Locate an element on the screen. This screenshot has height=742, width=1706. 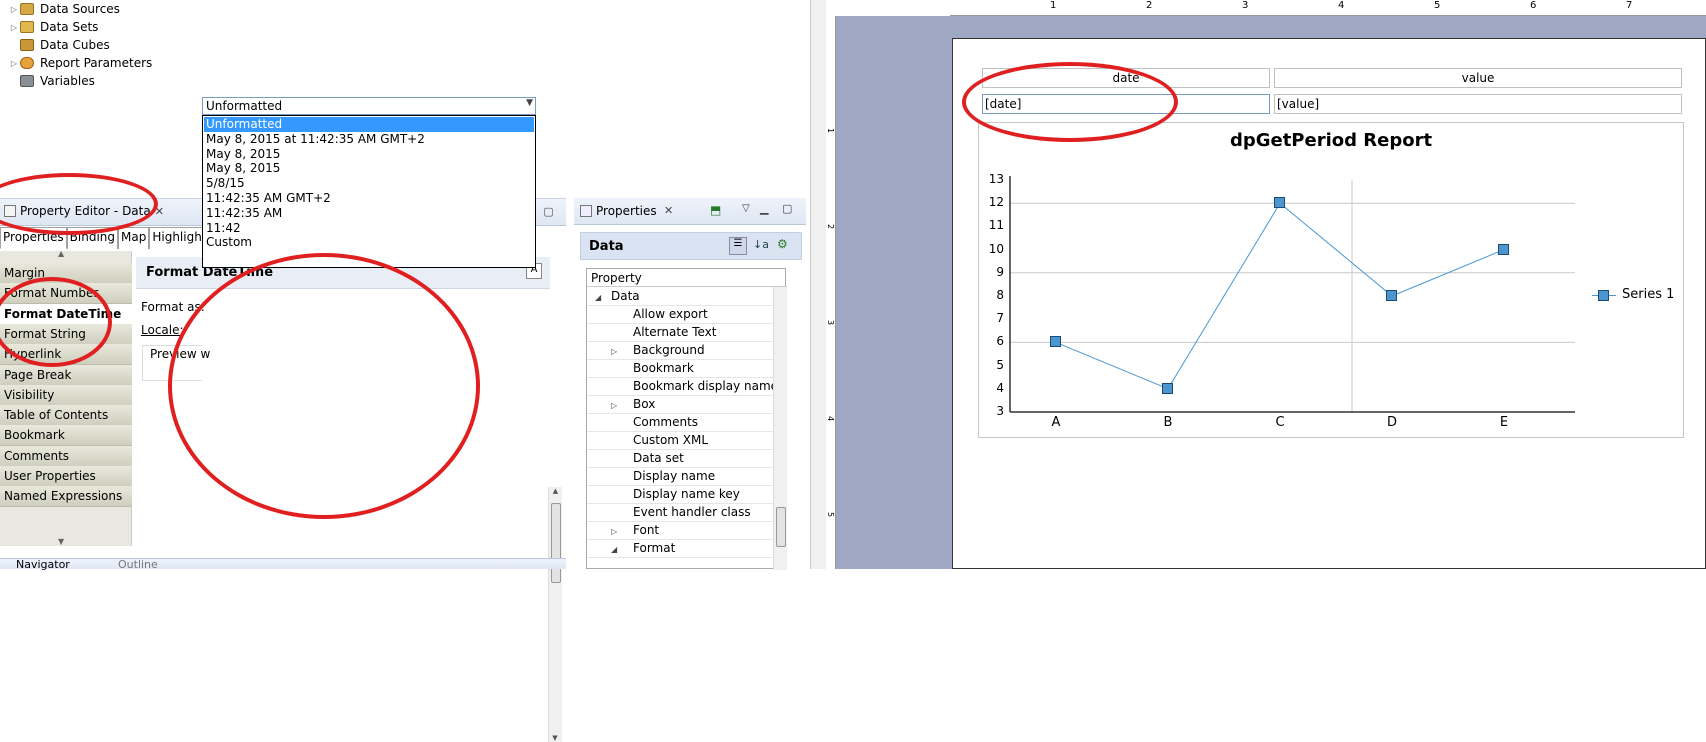
property-row: Bookmark is located at coordinates (681, 369).